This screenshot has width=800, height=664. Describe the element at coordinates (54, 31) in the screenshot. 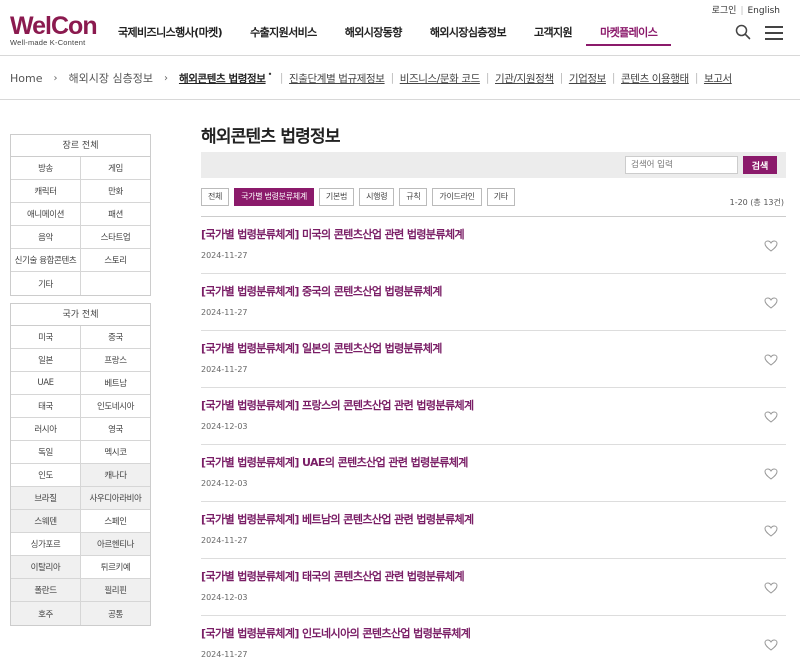

I see `site-logo: WelCon Well-made K-Content` at that location.